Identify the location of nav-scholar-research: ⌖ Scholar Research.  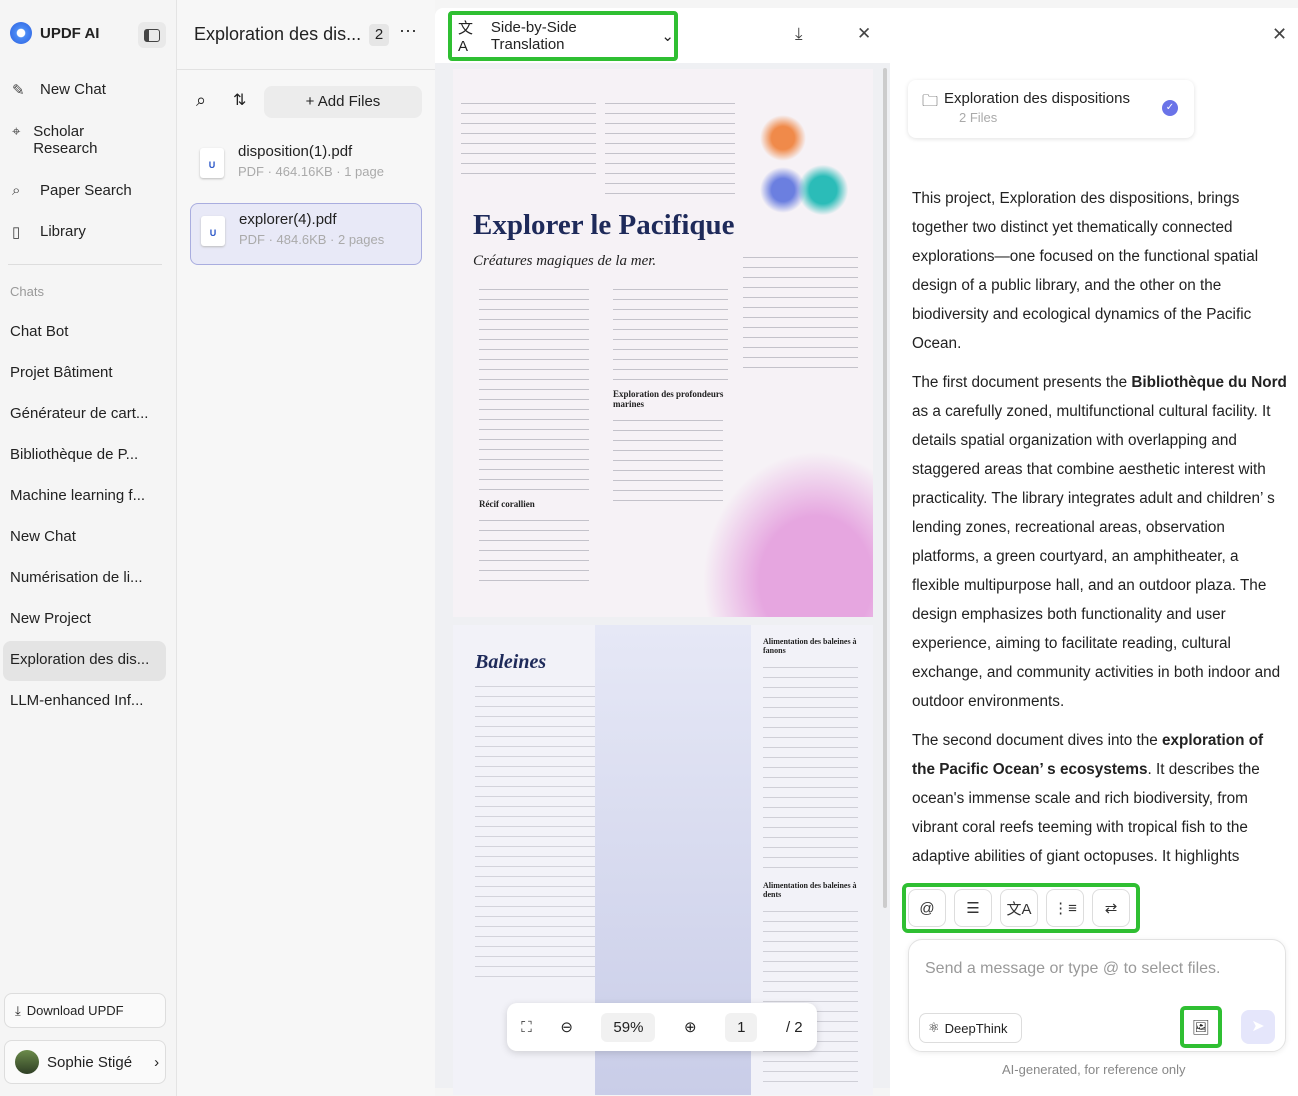
(62, 140).